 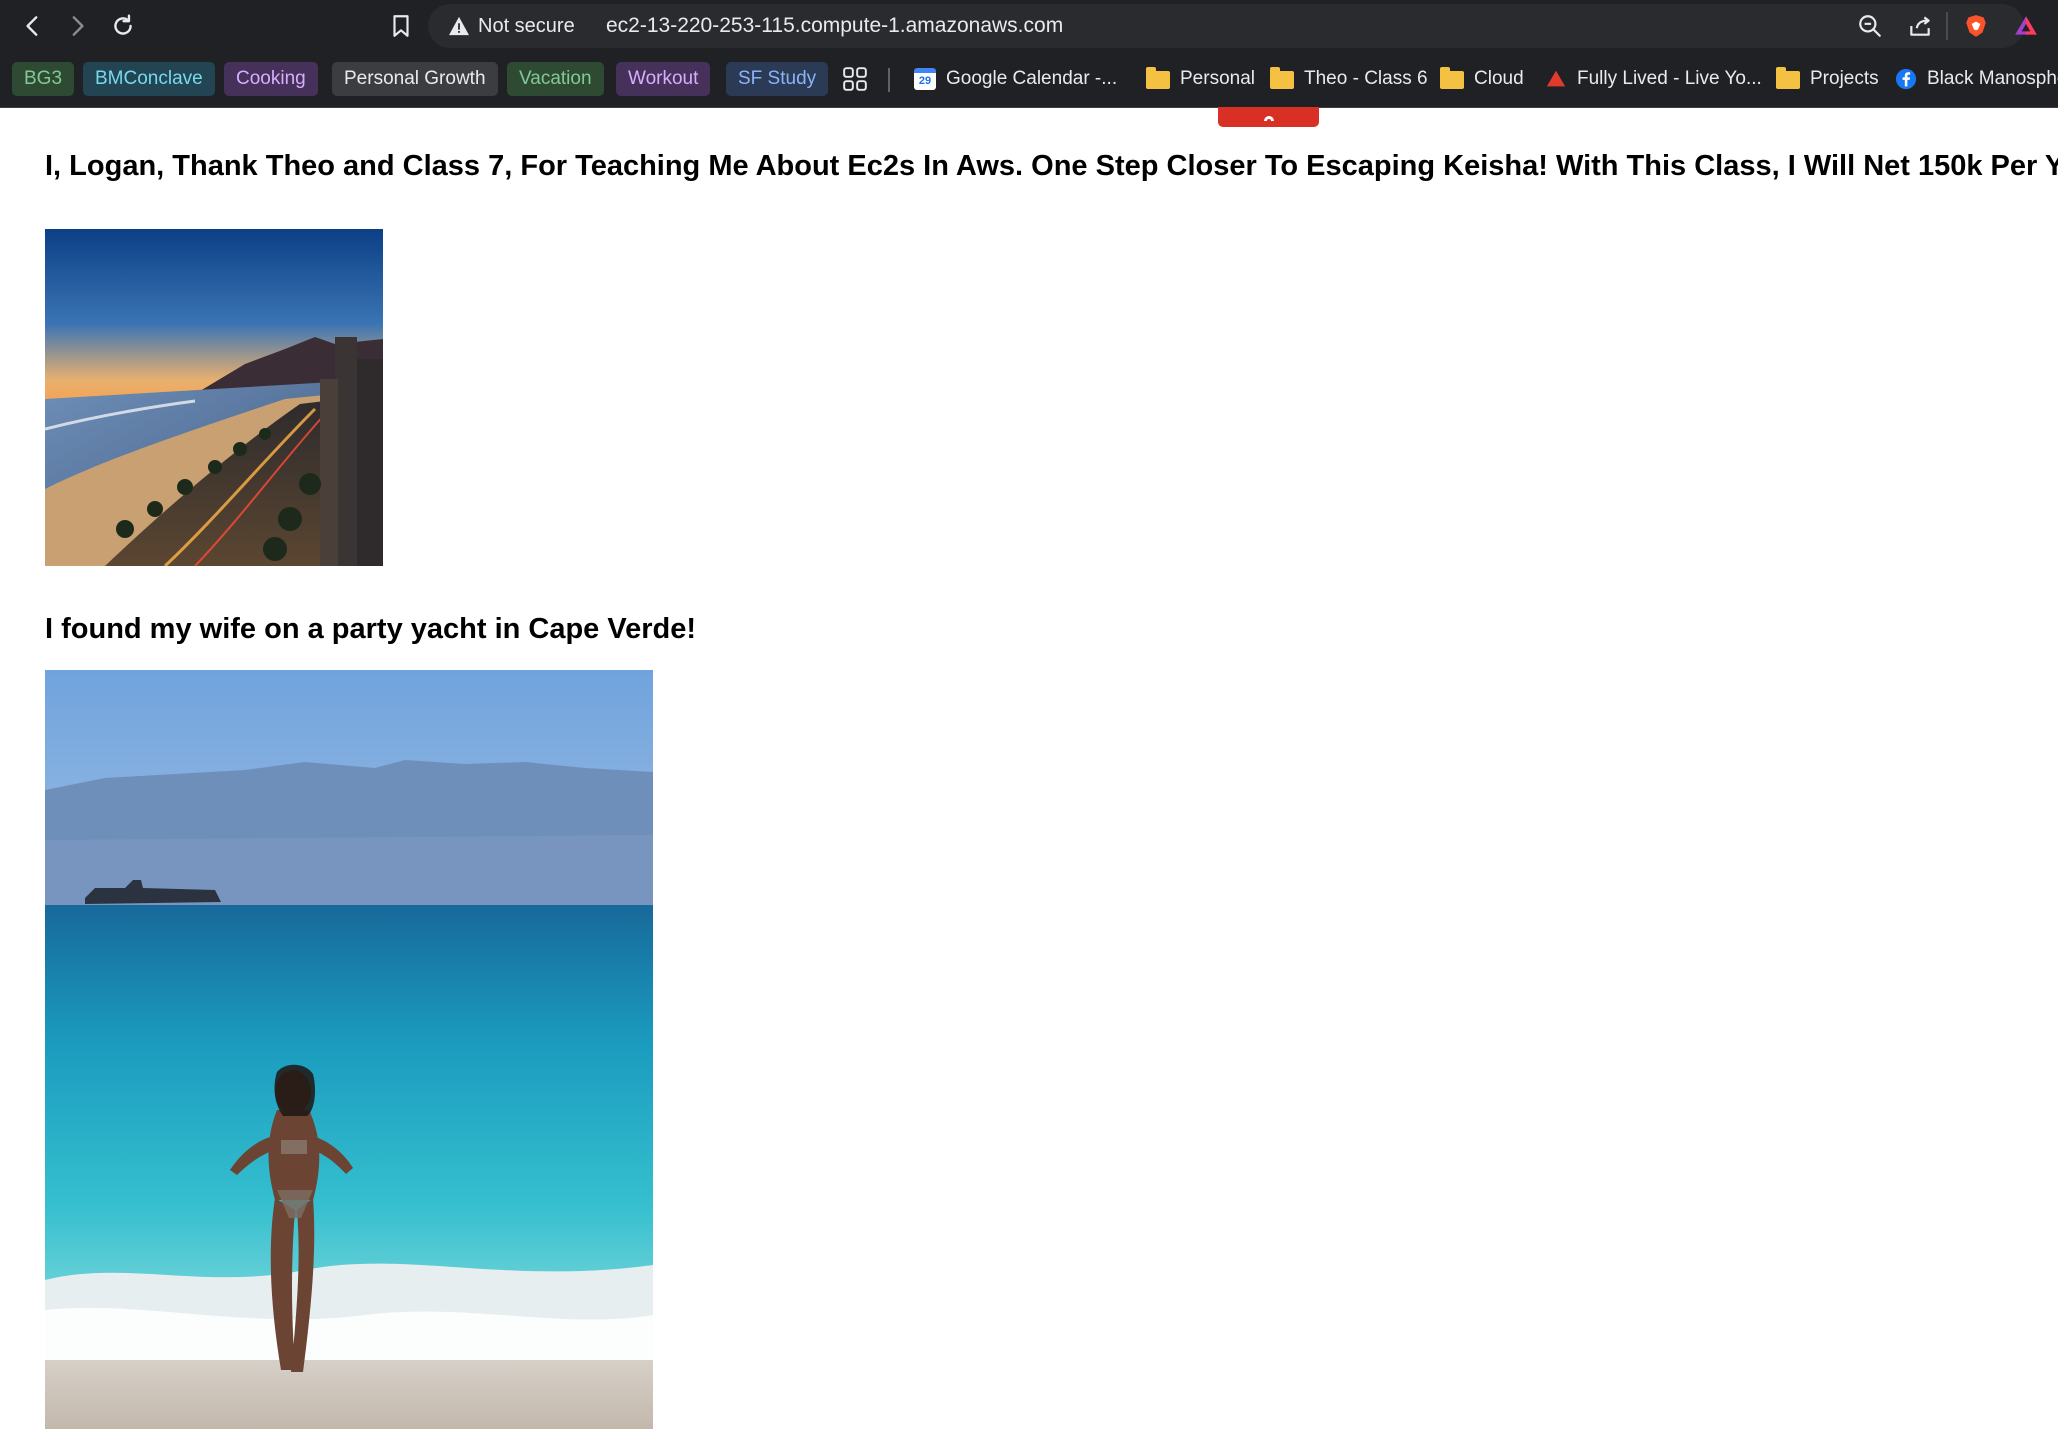 I want to click on bookmark-label: Theo - Class 6, so click(x=1366, y=78).